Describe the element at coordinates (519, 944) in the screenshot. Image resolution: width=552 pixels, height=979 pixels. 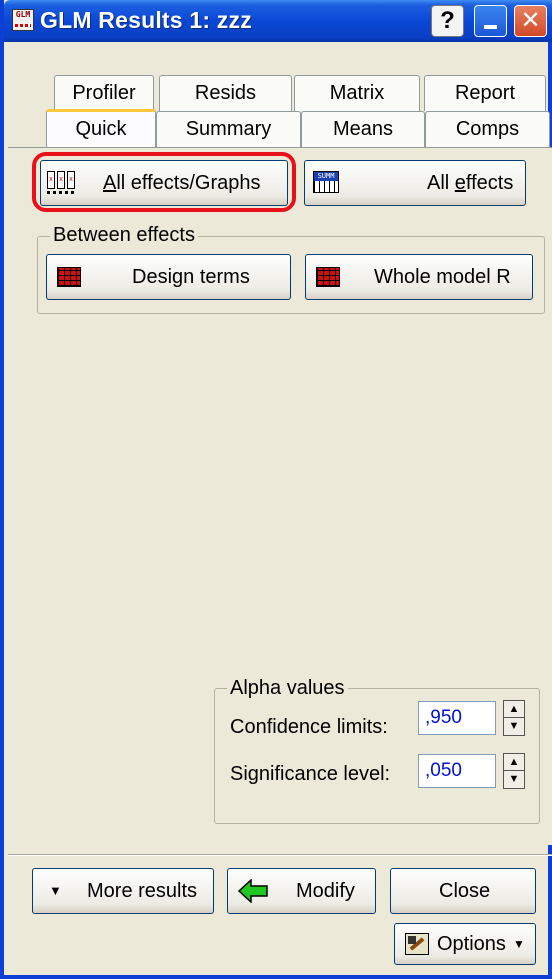
I see `dropdown-arrow-icon: ▼` at that location.